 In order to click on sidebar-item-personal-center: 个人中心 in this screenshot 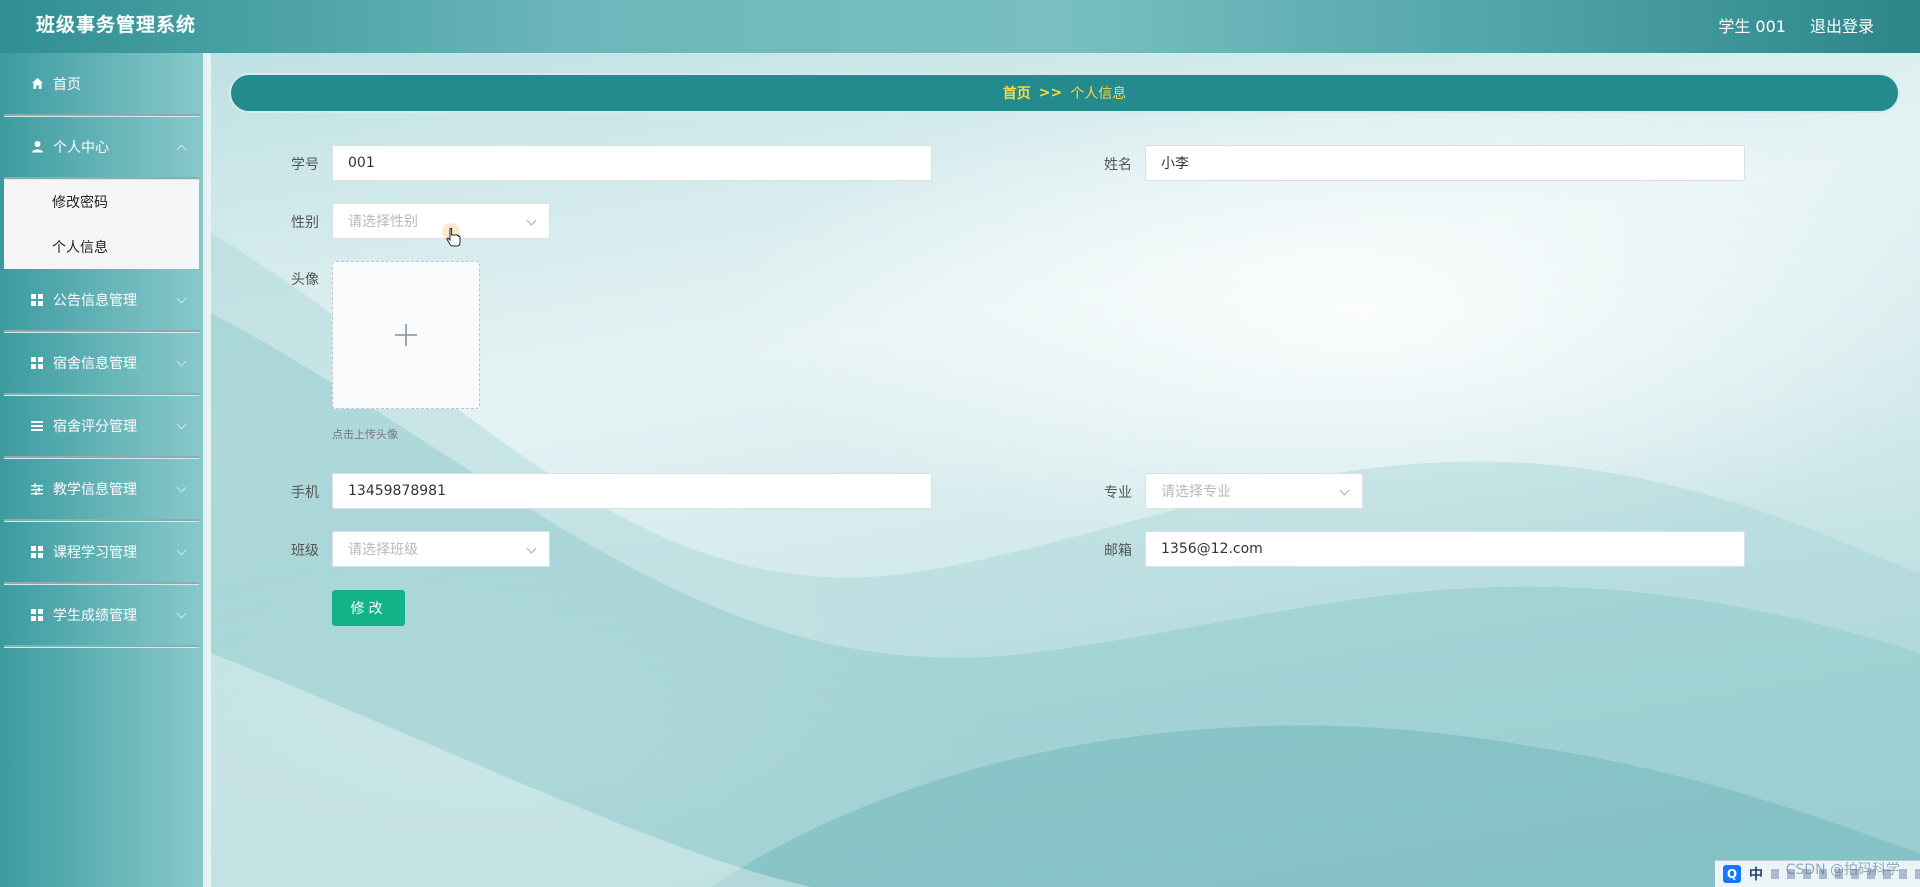, I will do `click(101, 147)`.